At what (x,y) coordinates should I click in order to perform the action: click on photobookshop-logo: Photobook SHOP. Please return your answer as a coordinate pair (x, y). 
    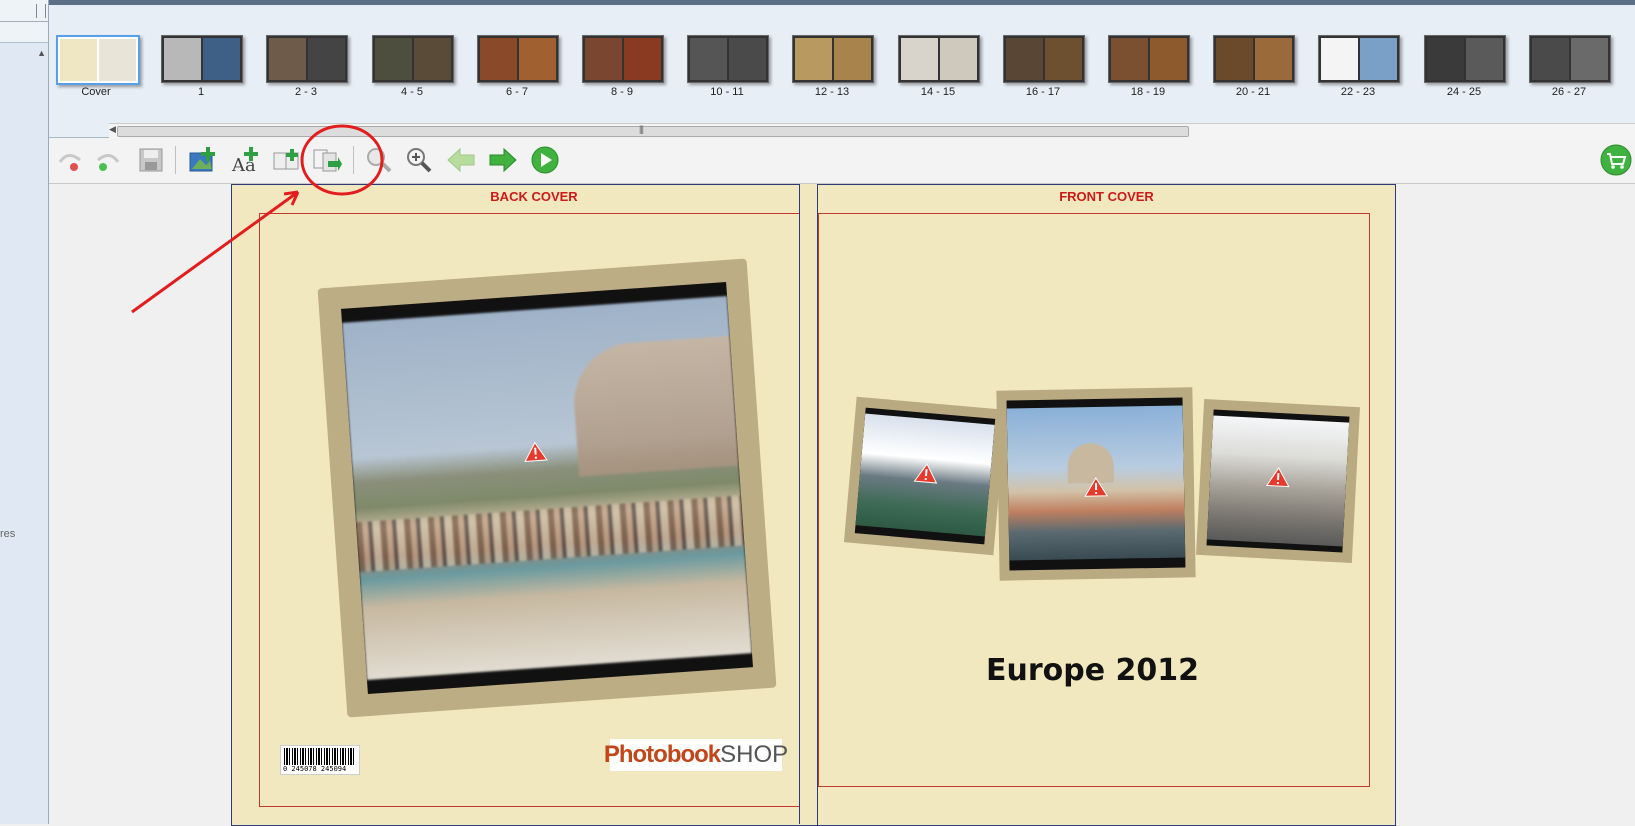
    Looking at the image, I should click on (696, 755).